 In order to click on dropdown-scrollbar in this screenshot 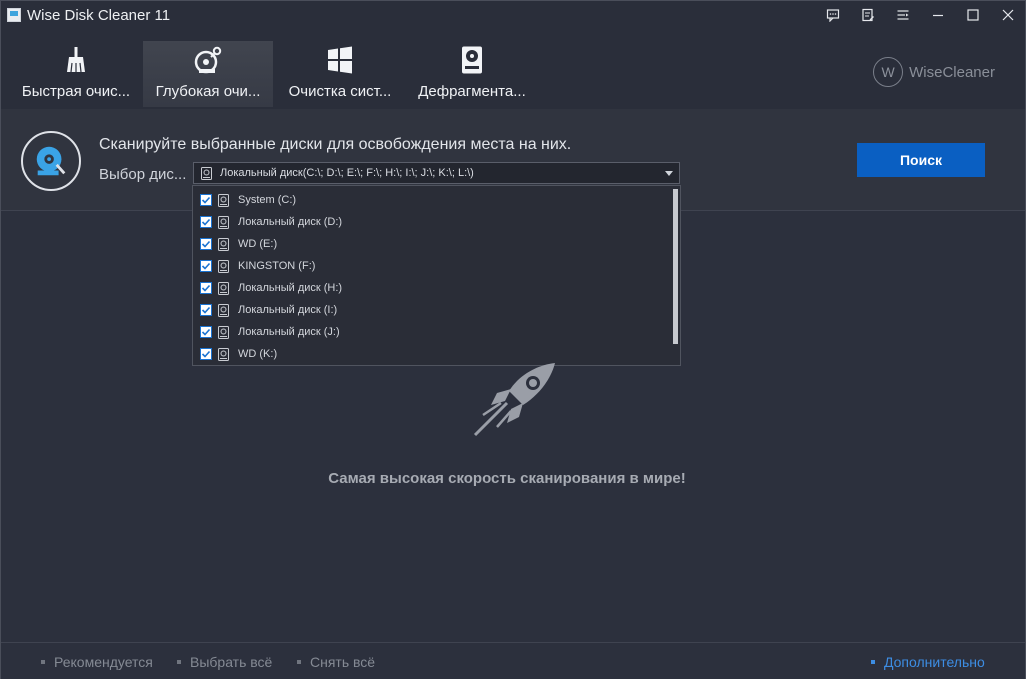, I will do `click(675, 266)`.